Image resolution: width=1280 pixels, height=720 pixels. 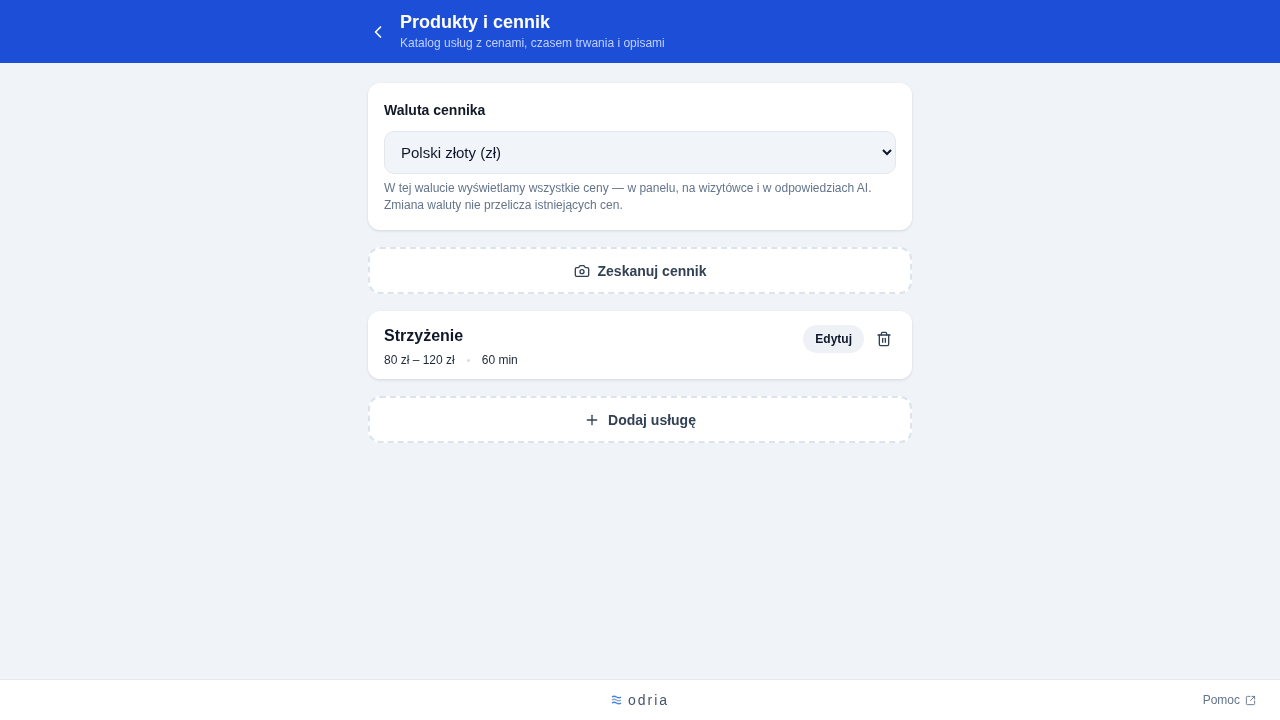 I want to click on add-service-button: Dodaj usługę, so click(x=640, y=419).